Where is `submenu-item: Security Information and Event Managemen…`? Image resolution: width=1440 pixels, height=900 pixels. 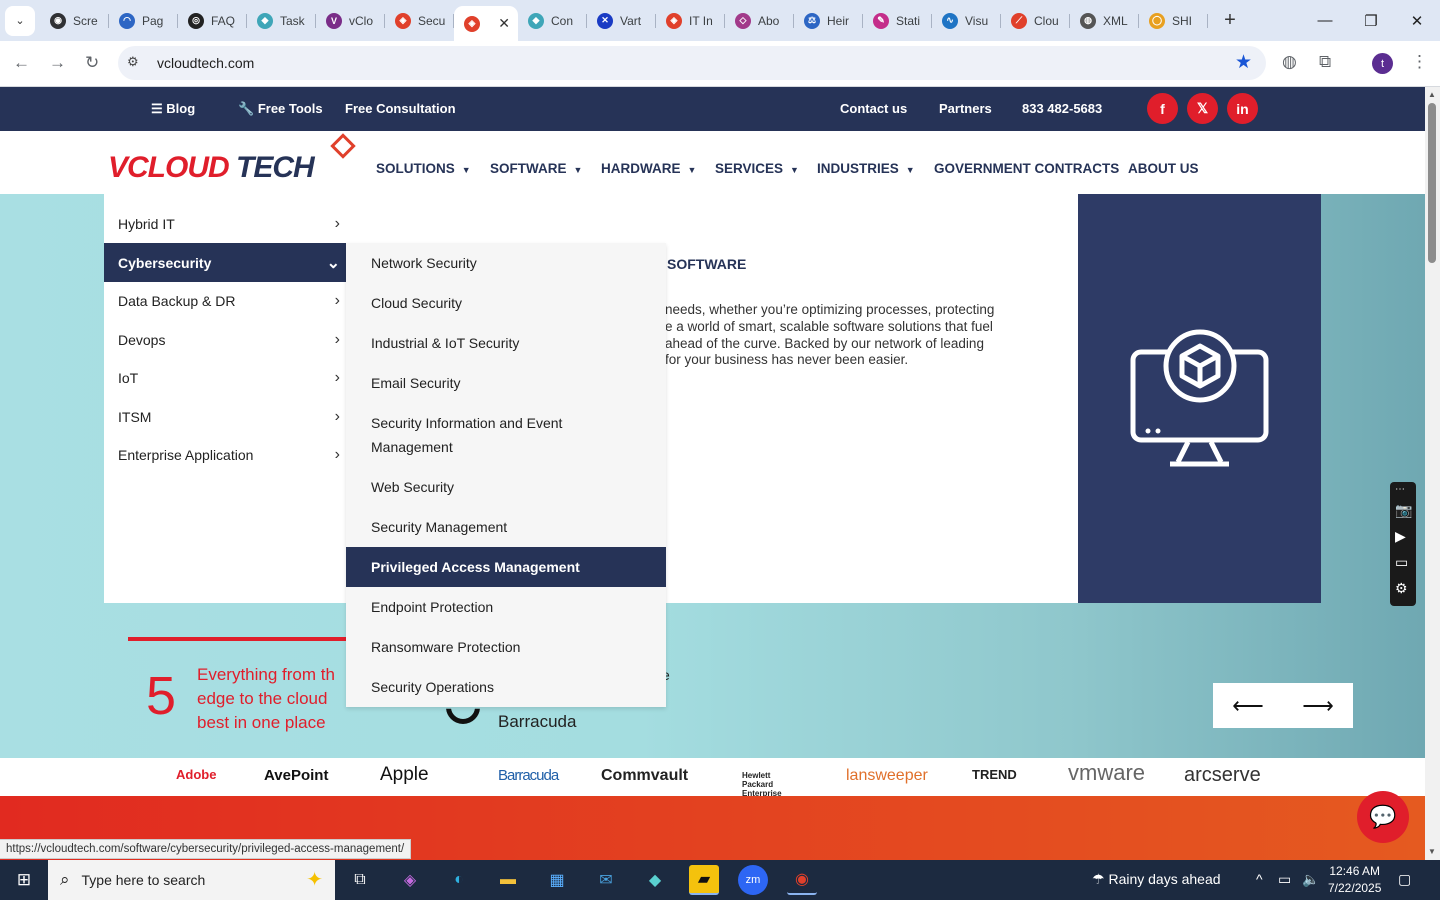
submenu-item: Security Information and Event Managemen… is located at coordinates (506, 435).